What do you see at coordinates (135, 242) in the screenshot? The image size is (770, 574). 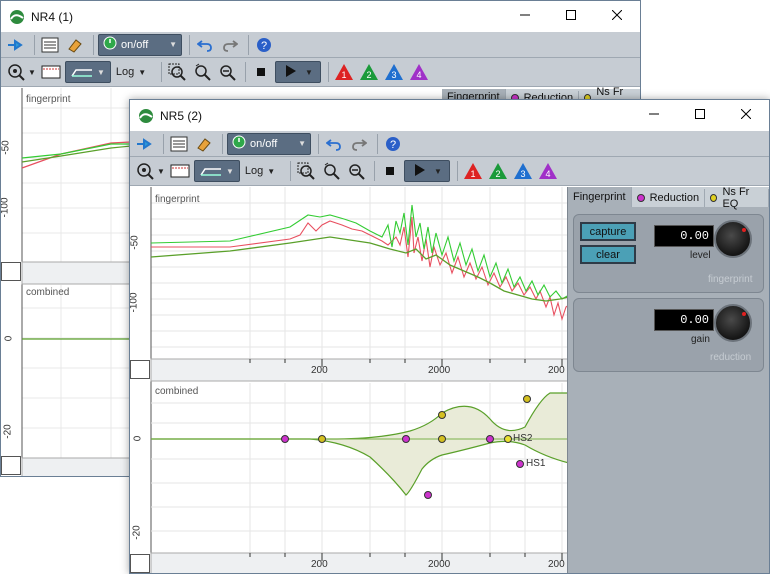 I see `y-tick-label: -50` at bounding box center [135, 242].